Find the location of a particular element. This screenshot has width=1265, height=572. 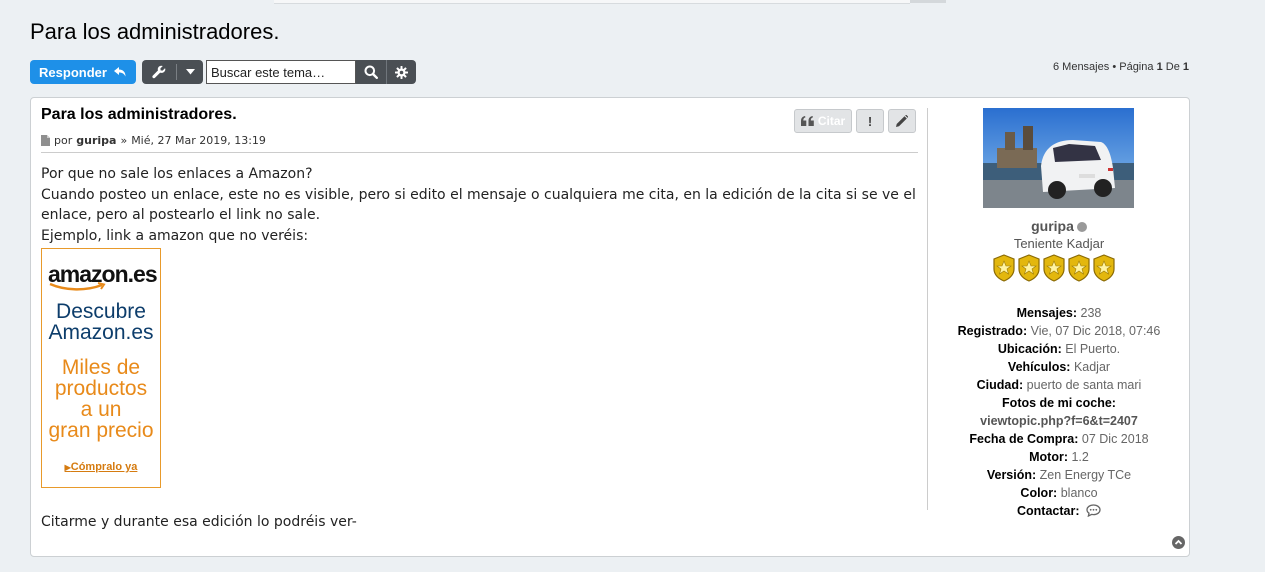

advanced-search-button is located at coordinates (402, 72).